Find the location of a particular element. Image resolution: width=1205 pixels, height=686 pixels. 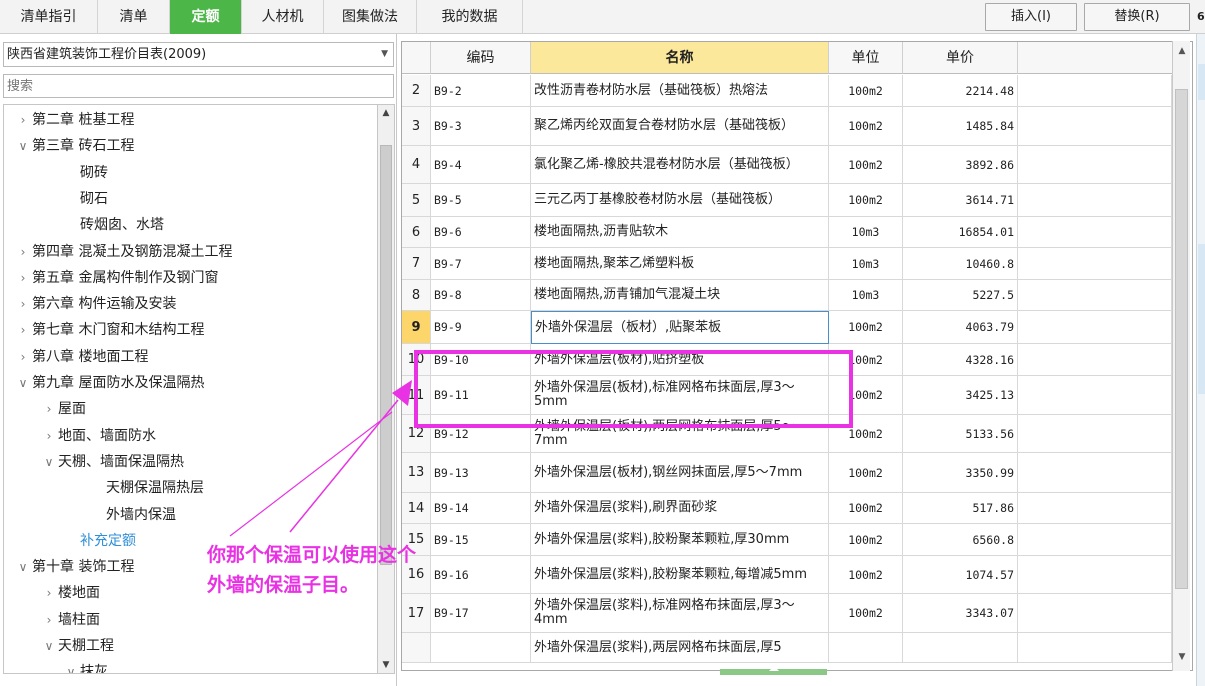

tree-node: › 第二章 桩基工程 is located at coordinates (74, 120).